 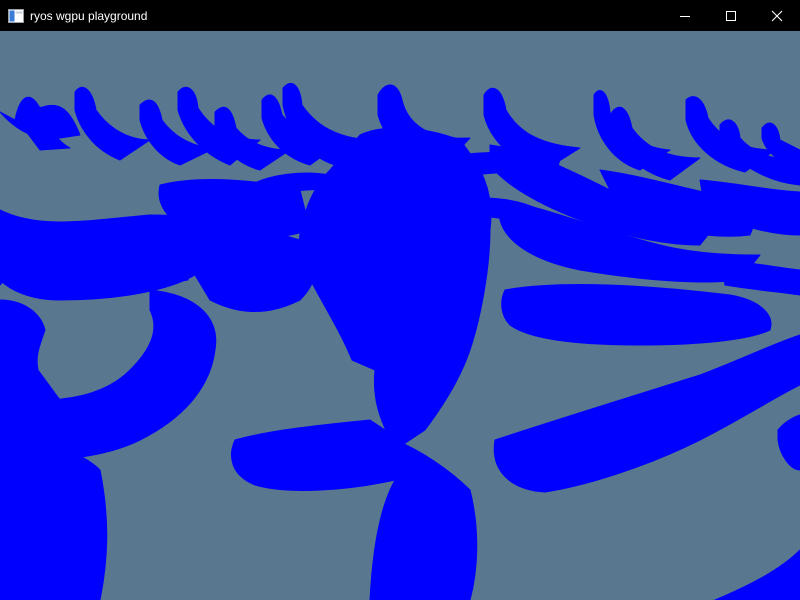 I want to click on title-bar: ryos wgpu playground, so click(x=400, y=15).